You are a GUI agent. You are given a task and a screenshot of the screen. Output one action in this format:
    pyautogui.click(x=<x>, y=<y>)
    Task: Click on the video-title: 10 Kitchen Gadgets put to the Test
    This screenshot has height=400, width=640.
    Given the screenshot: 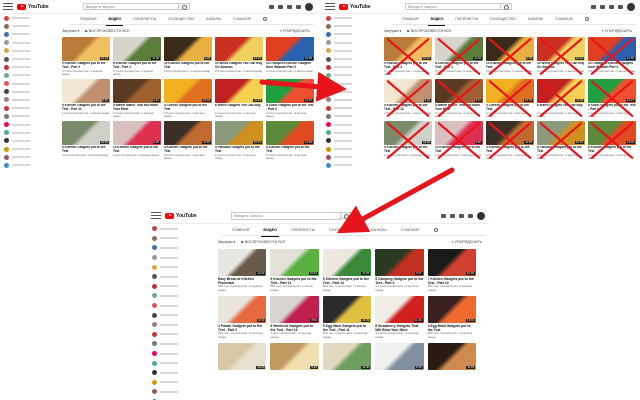 What is the action you would take?
    pyautogui.click(x=459, y=150)
    